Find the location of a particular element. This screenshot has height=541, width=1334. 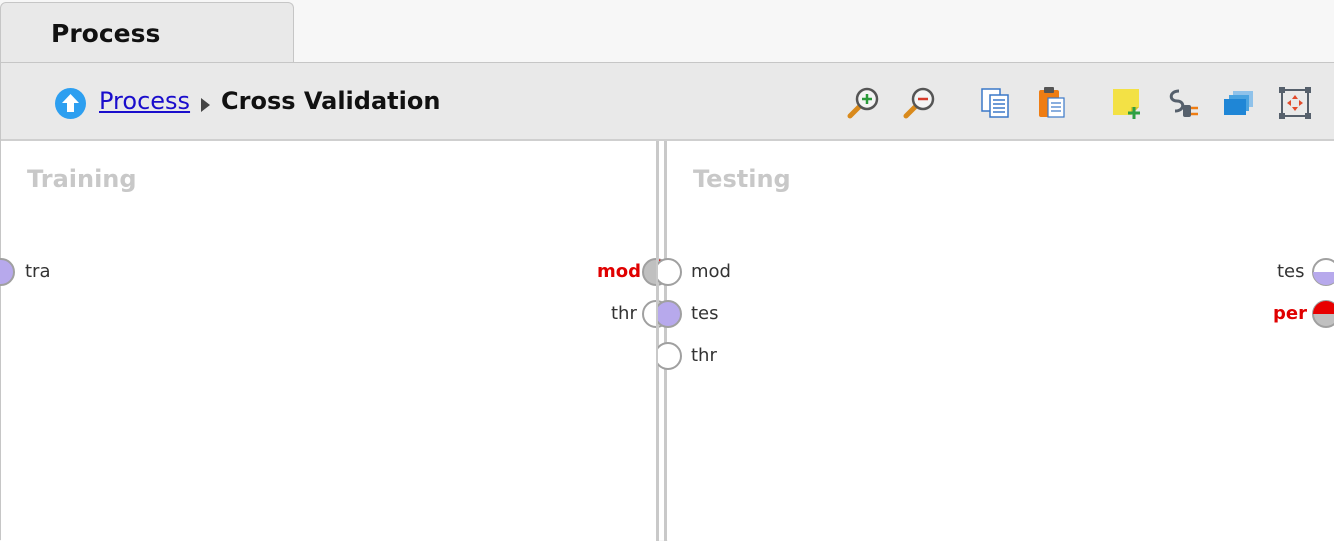

breadcrumb-current: Cross Validation is located at coordinates (331, 101).